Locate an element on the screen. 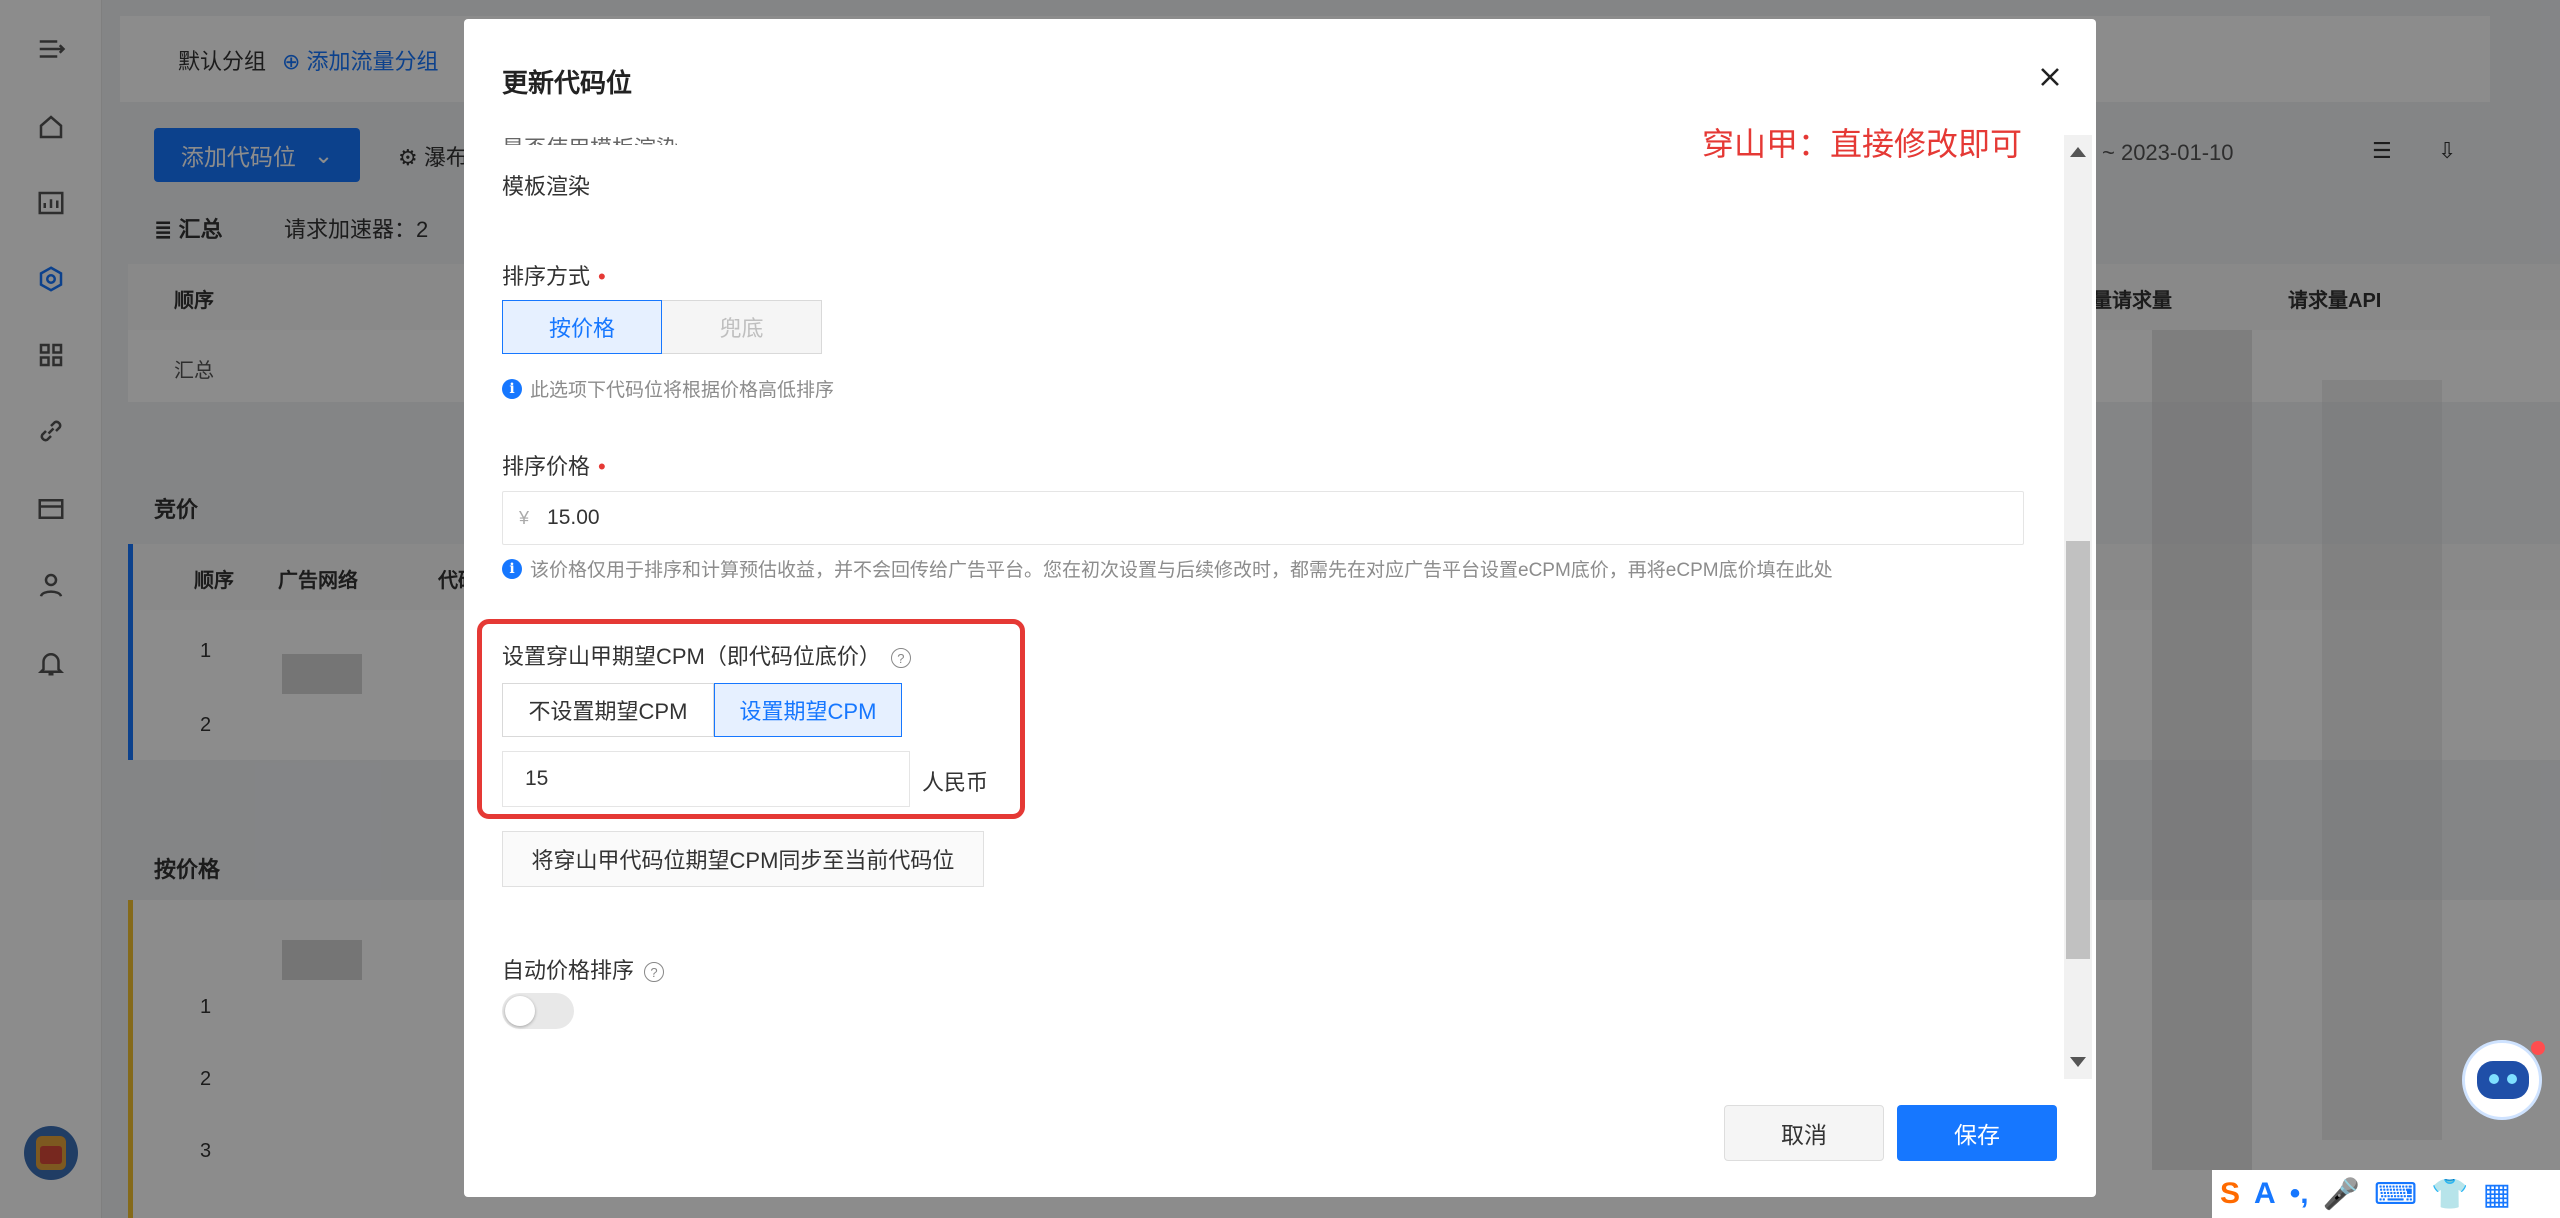 The height and width of the screenshot is (1218, 2560). sort-price-label: 排序价格 • is located at coordinates (554, 465).